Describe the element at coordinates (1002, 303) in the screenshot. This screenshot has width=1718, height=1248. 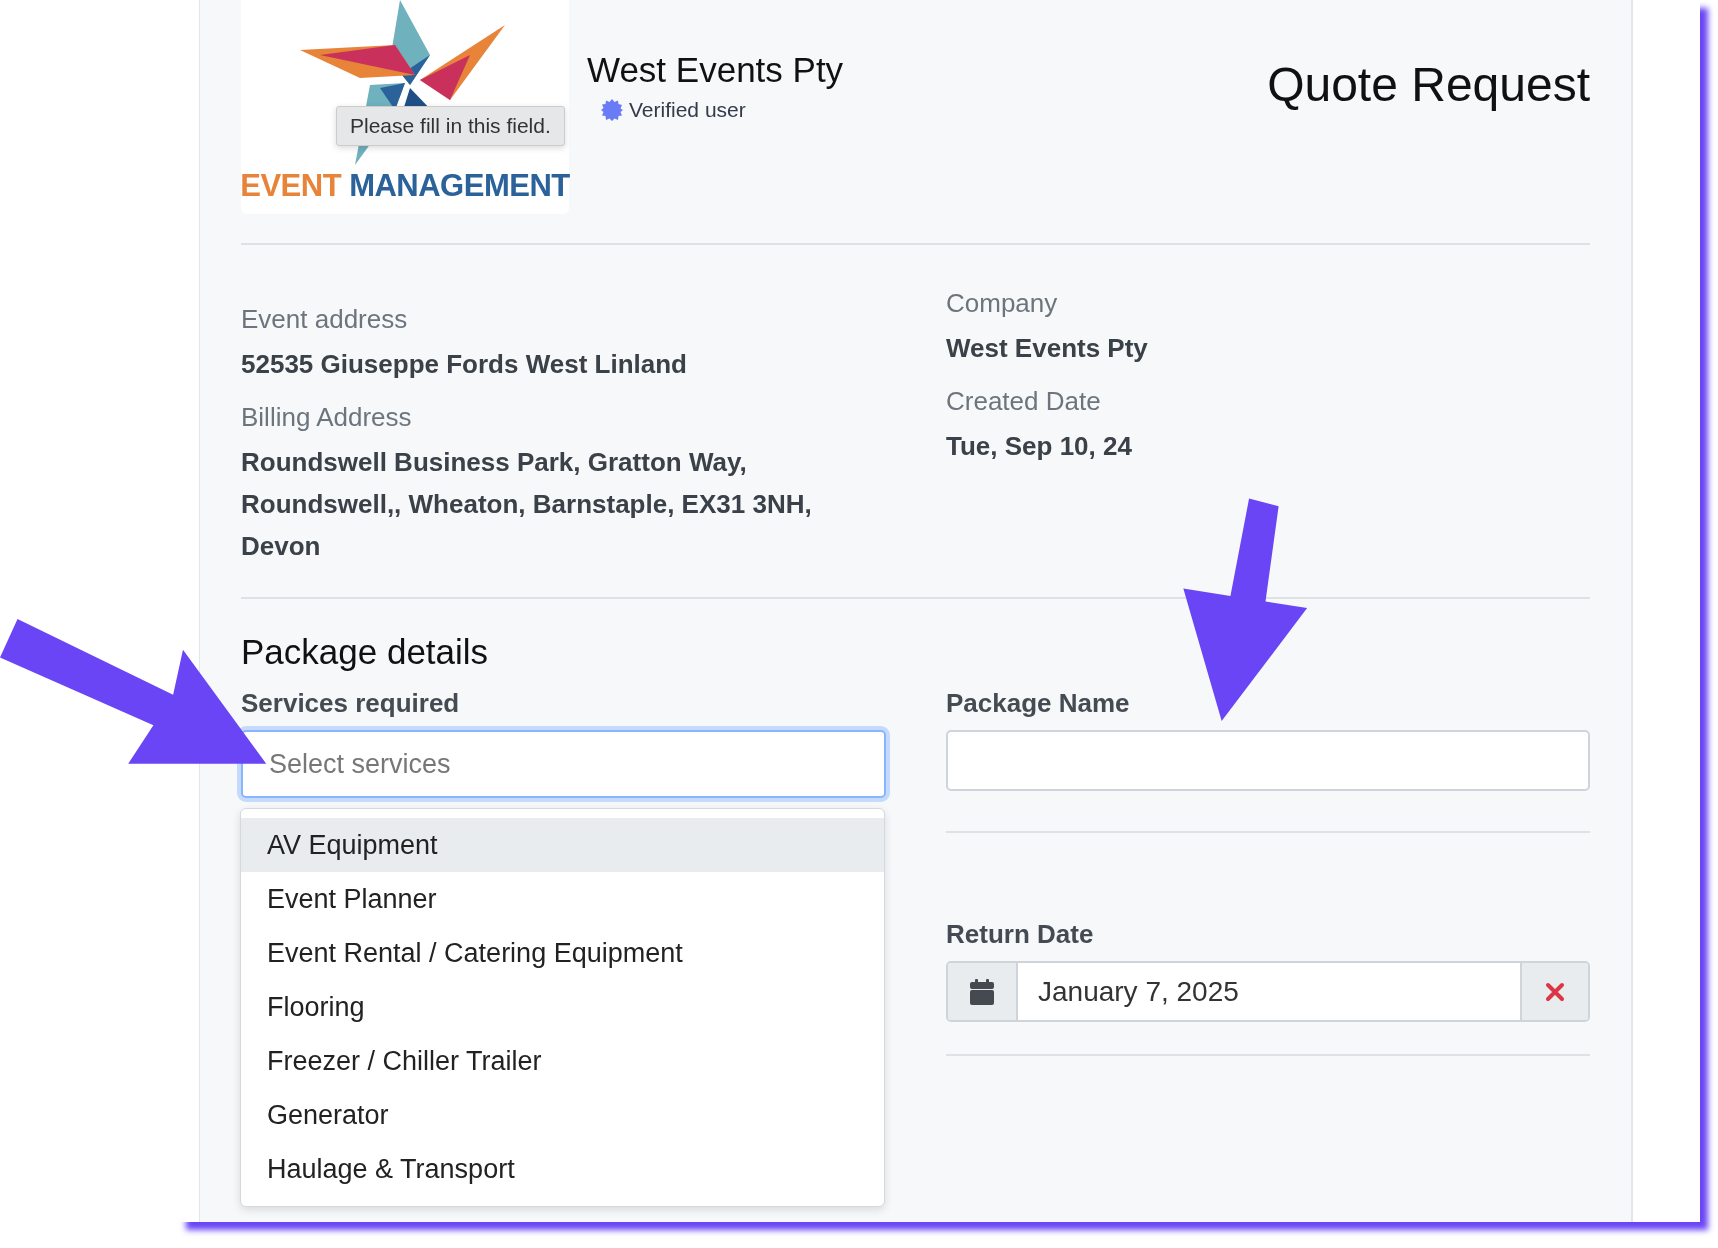
I see `field-label: Company` at that location.